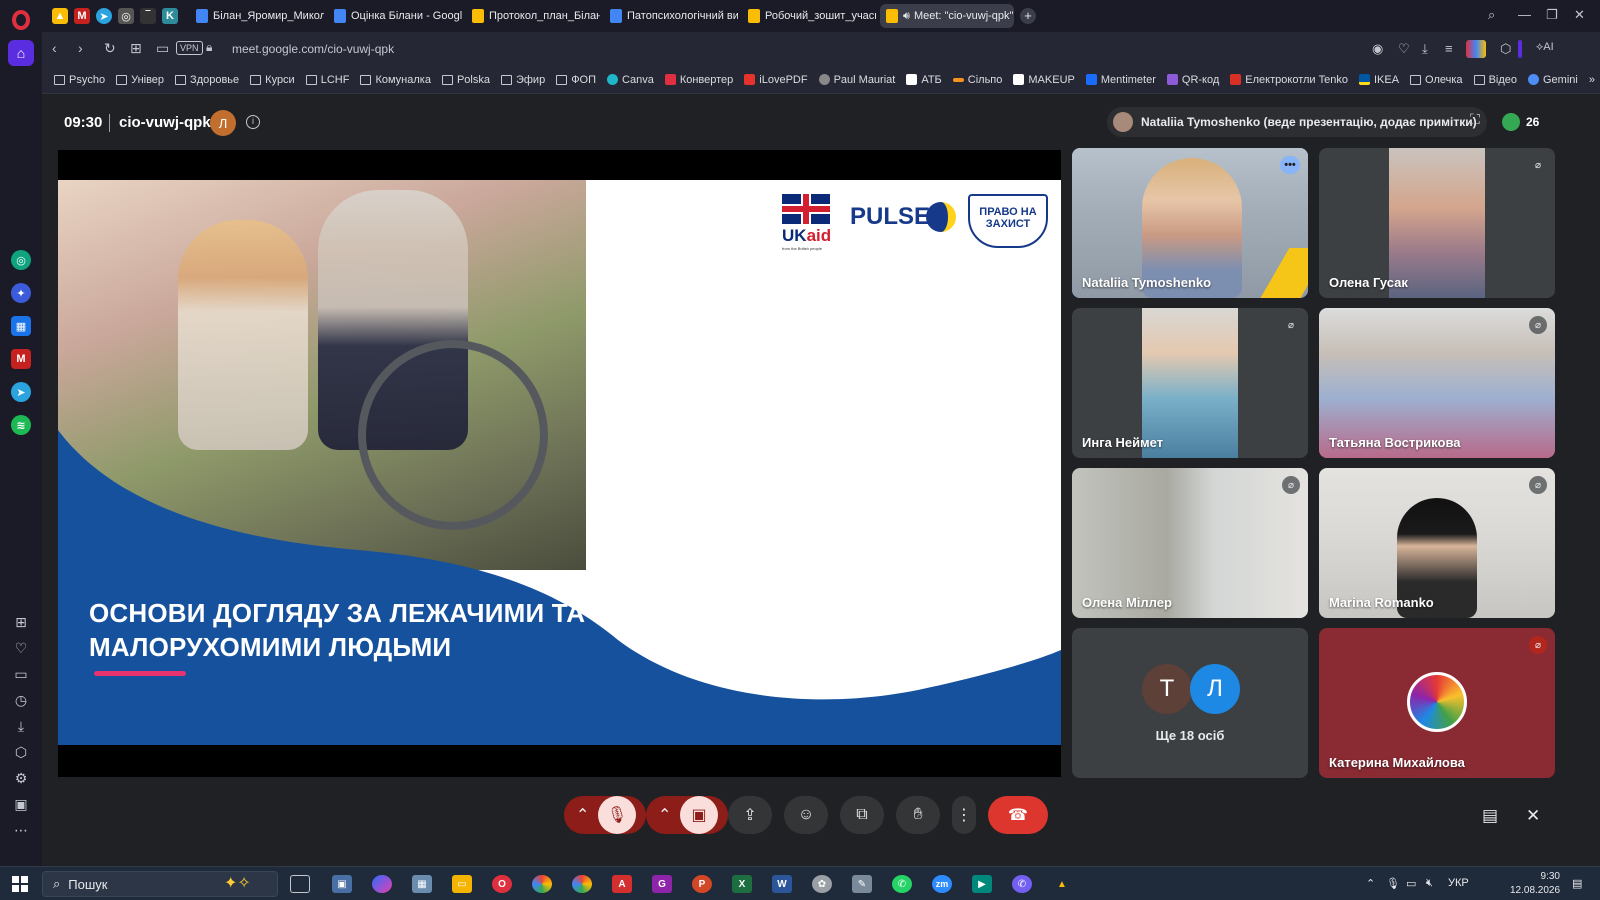 This screenshot has width=1600, height=900. What do you see at coordinates (1378, 80) in the screenshot?
I see `bookmark-ikea: IKEA` at bounding box center [1378, 80].